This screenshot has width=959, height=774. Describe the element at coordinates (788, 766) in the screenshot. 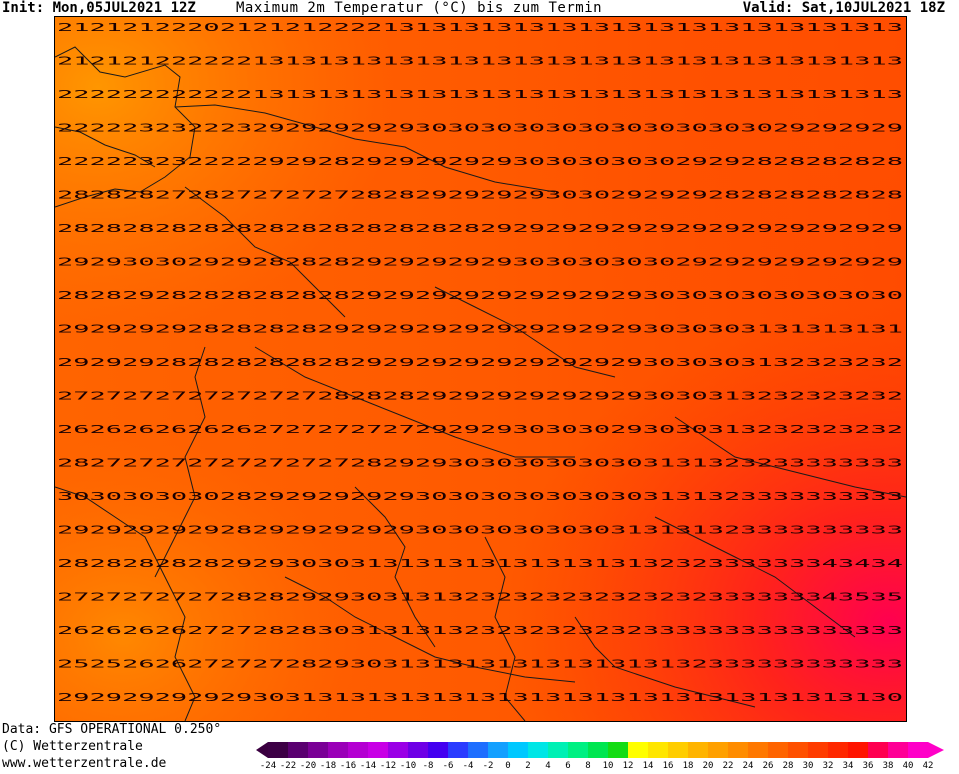

I see `legend-tick-label: 28` at that location.